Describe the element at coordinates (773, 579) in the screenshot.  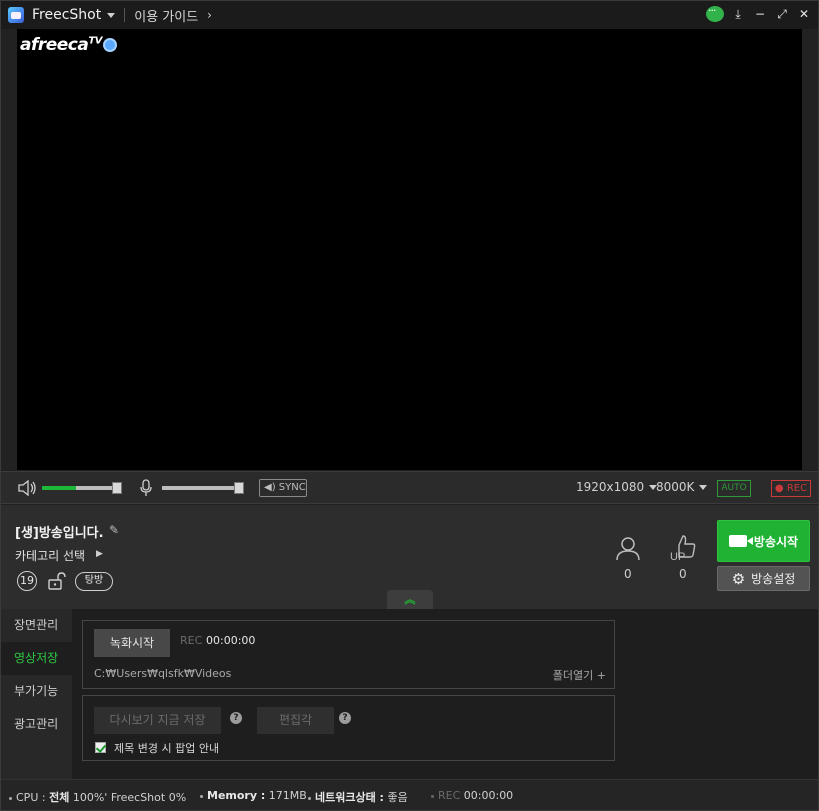
I see `broadcast-settings-label: 방송설정` at that location.